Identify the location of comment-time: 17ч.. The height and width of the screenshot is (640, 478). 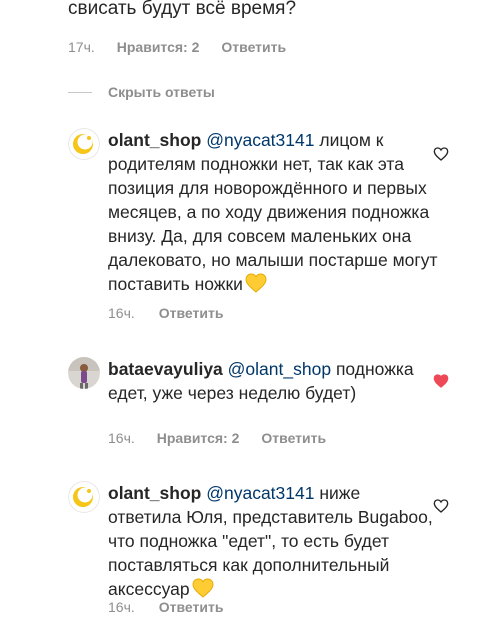
(81, 47).